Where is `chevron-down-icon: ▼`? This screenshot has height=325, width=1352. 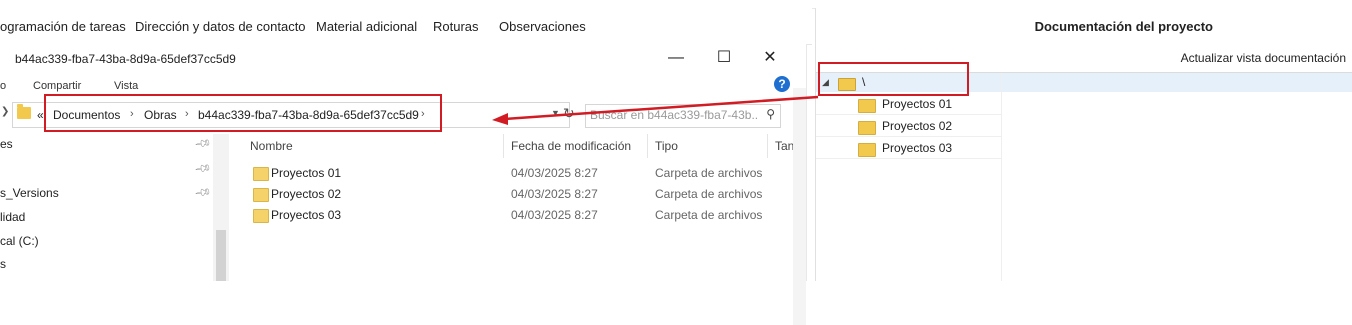 chevron-down-icon: ▼ is located at coordinates (555, 113).